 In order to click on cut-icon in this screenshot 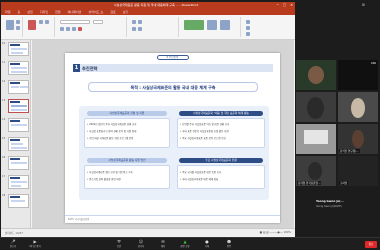, I will do `click(18, 22)`.